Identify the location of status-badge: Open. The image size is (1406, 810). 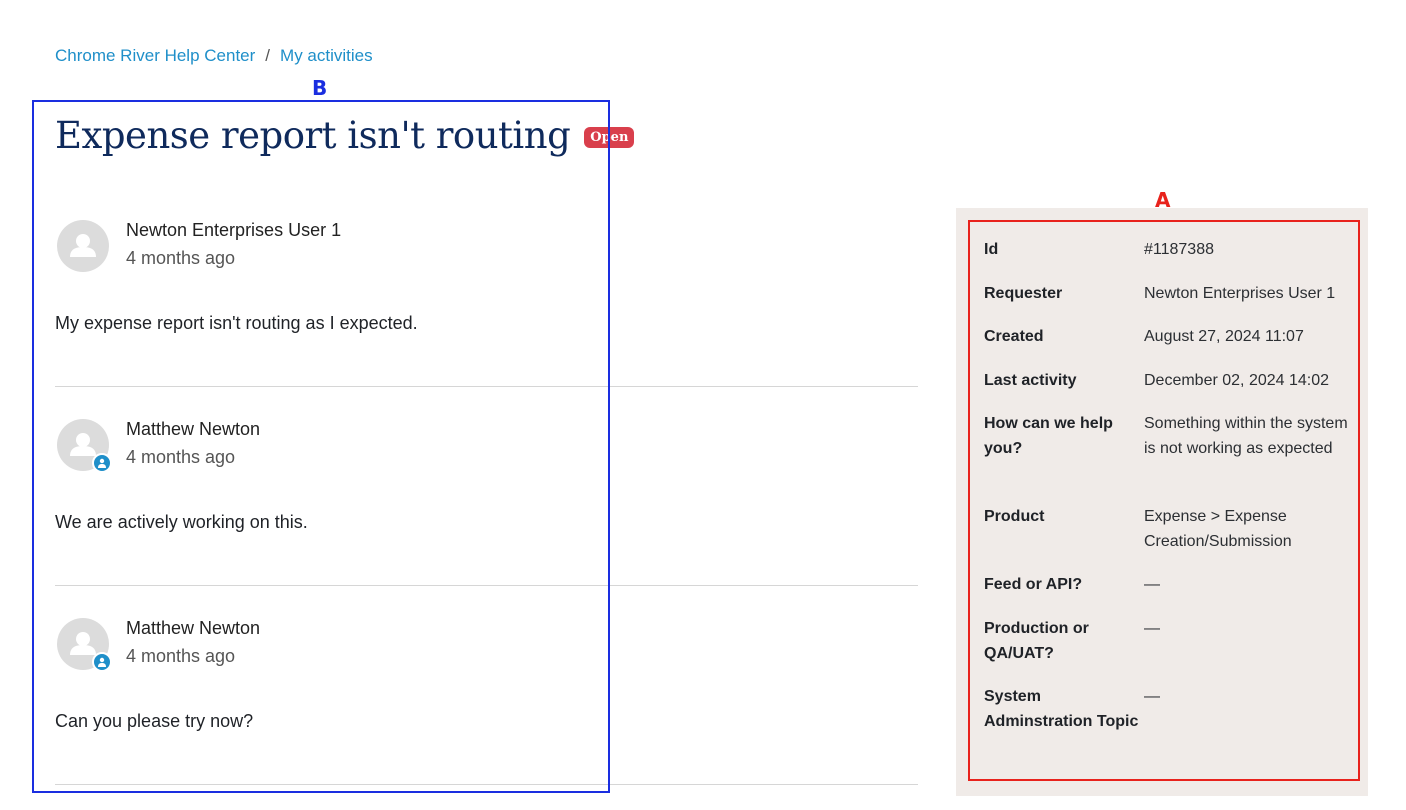
(609, 137).